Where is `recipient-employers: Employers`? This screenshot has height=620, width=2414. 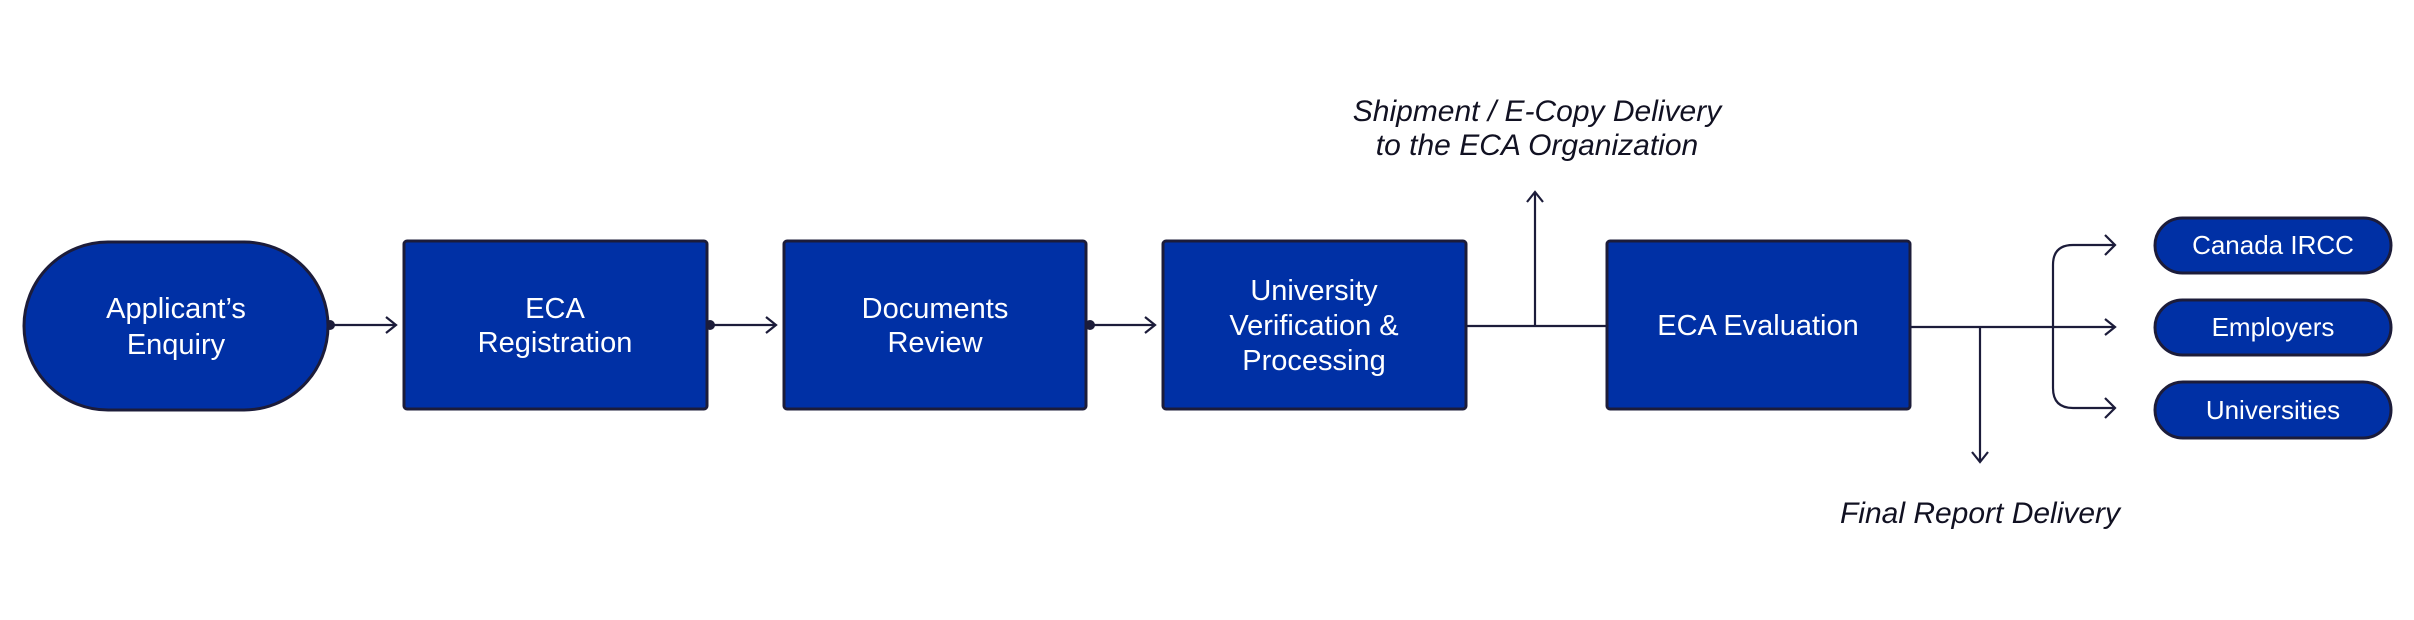
recipient-employers: Employers is located at coordinates (2273, 327).